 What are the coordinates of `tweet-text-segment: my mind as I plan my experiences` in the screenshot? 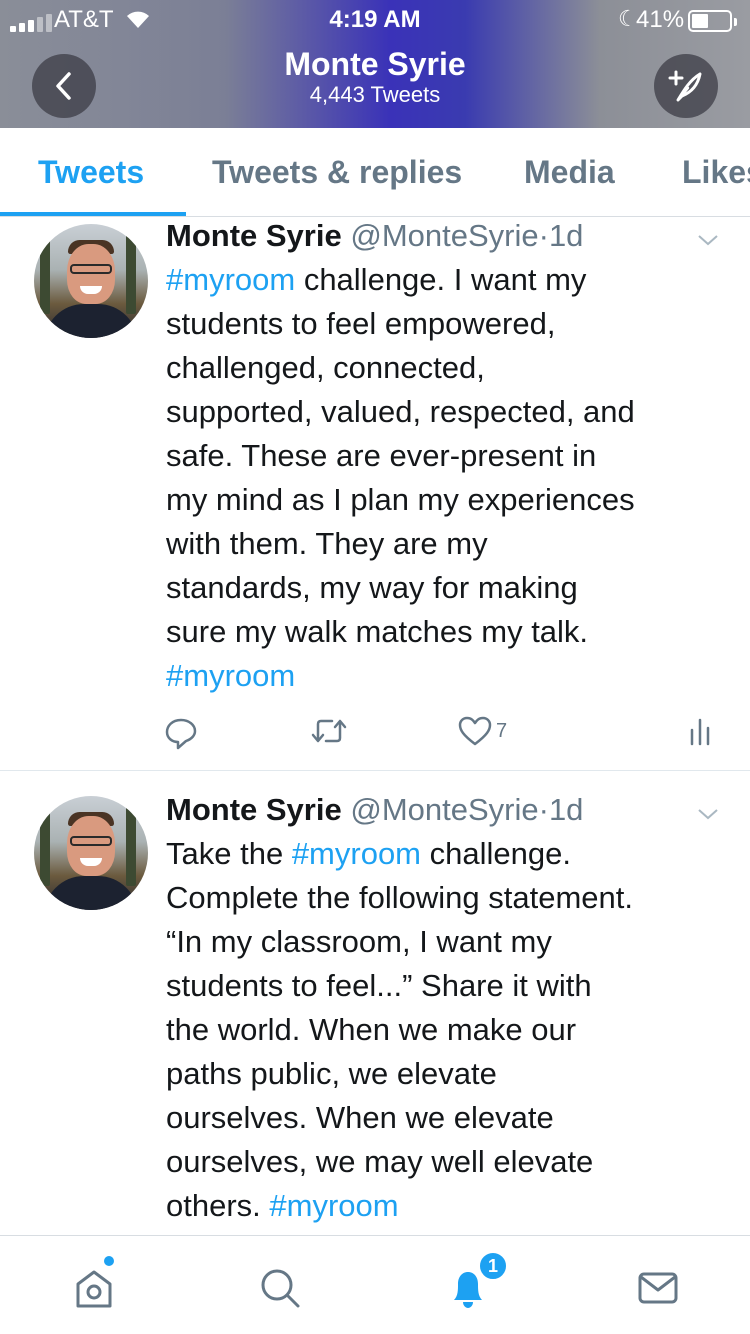 It's located at (400, 499).